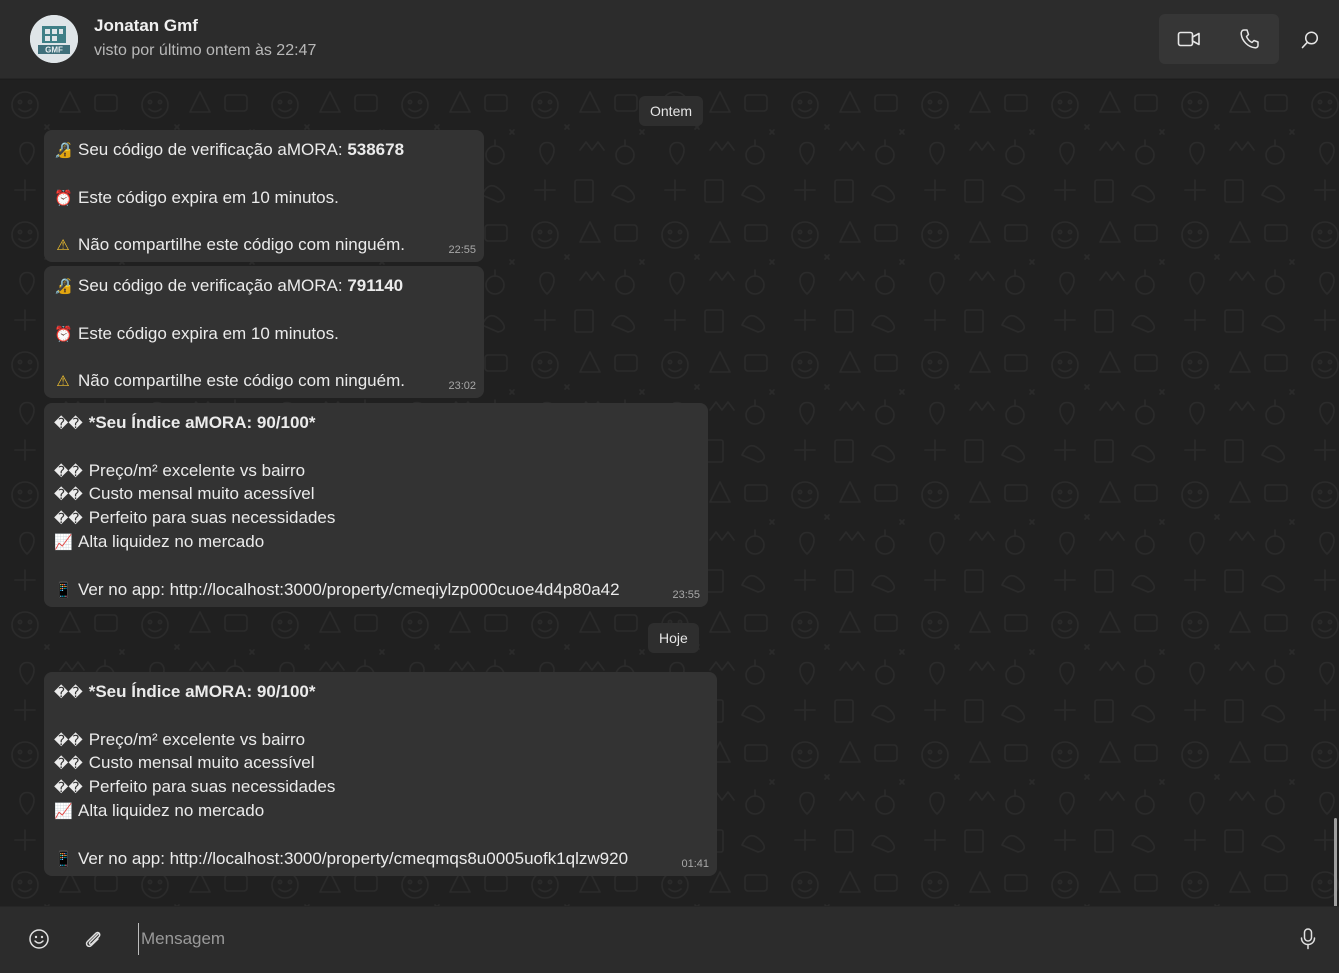 This screenshot has height=973, width=1339. Describe the element at coordinates (462, 250) in the screenshot. I see `message-timestamp: 22:55` at that location.